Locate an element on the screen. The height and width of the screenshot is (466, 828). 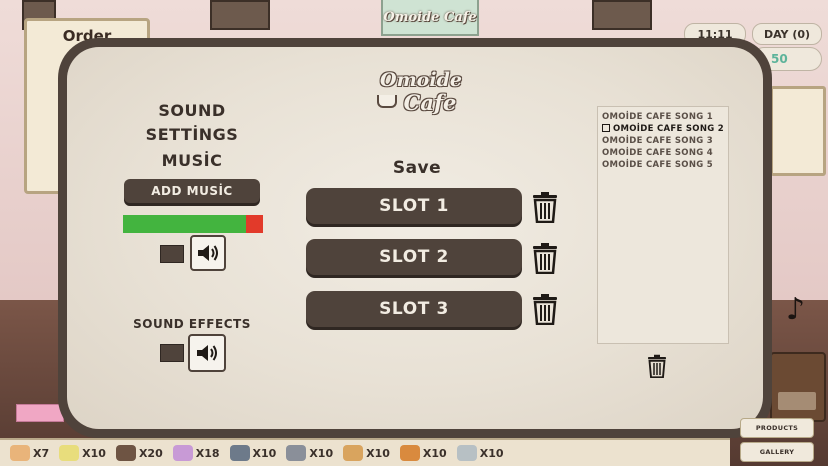
sound-settings-line1: SOUND is located at coordinates (192, 110).